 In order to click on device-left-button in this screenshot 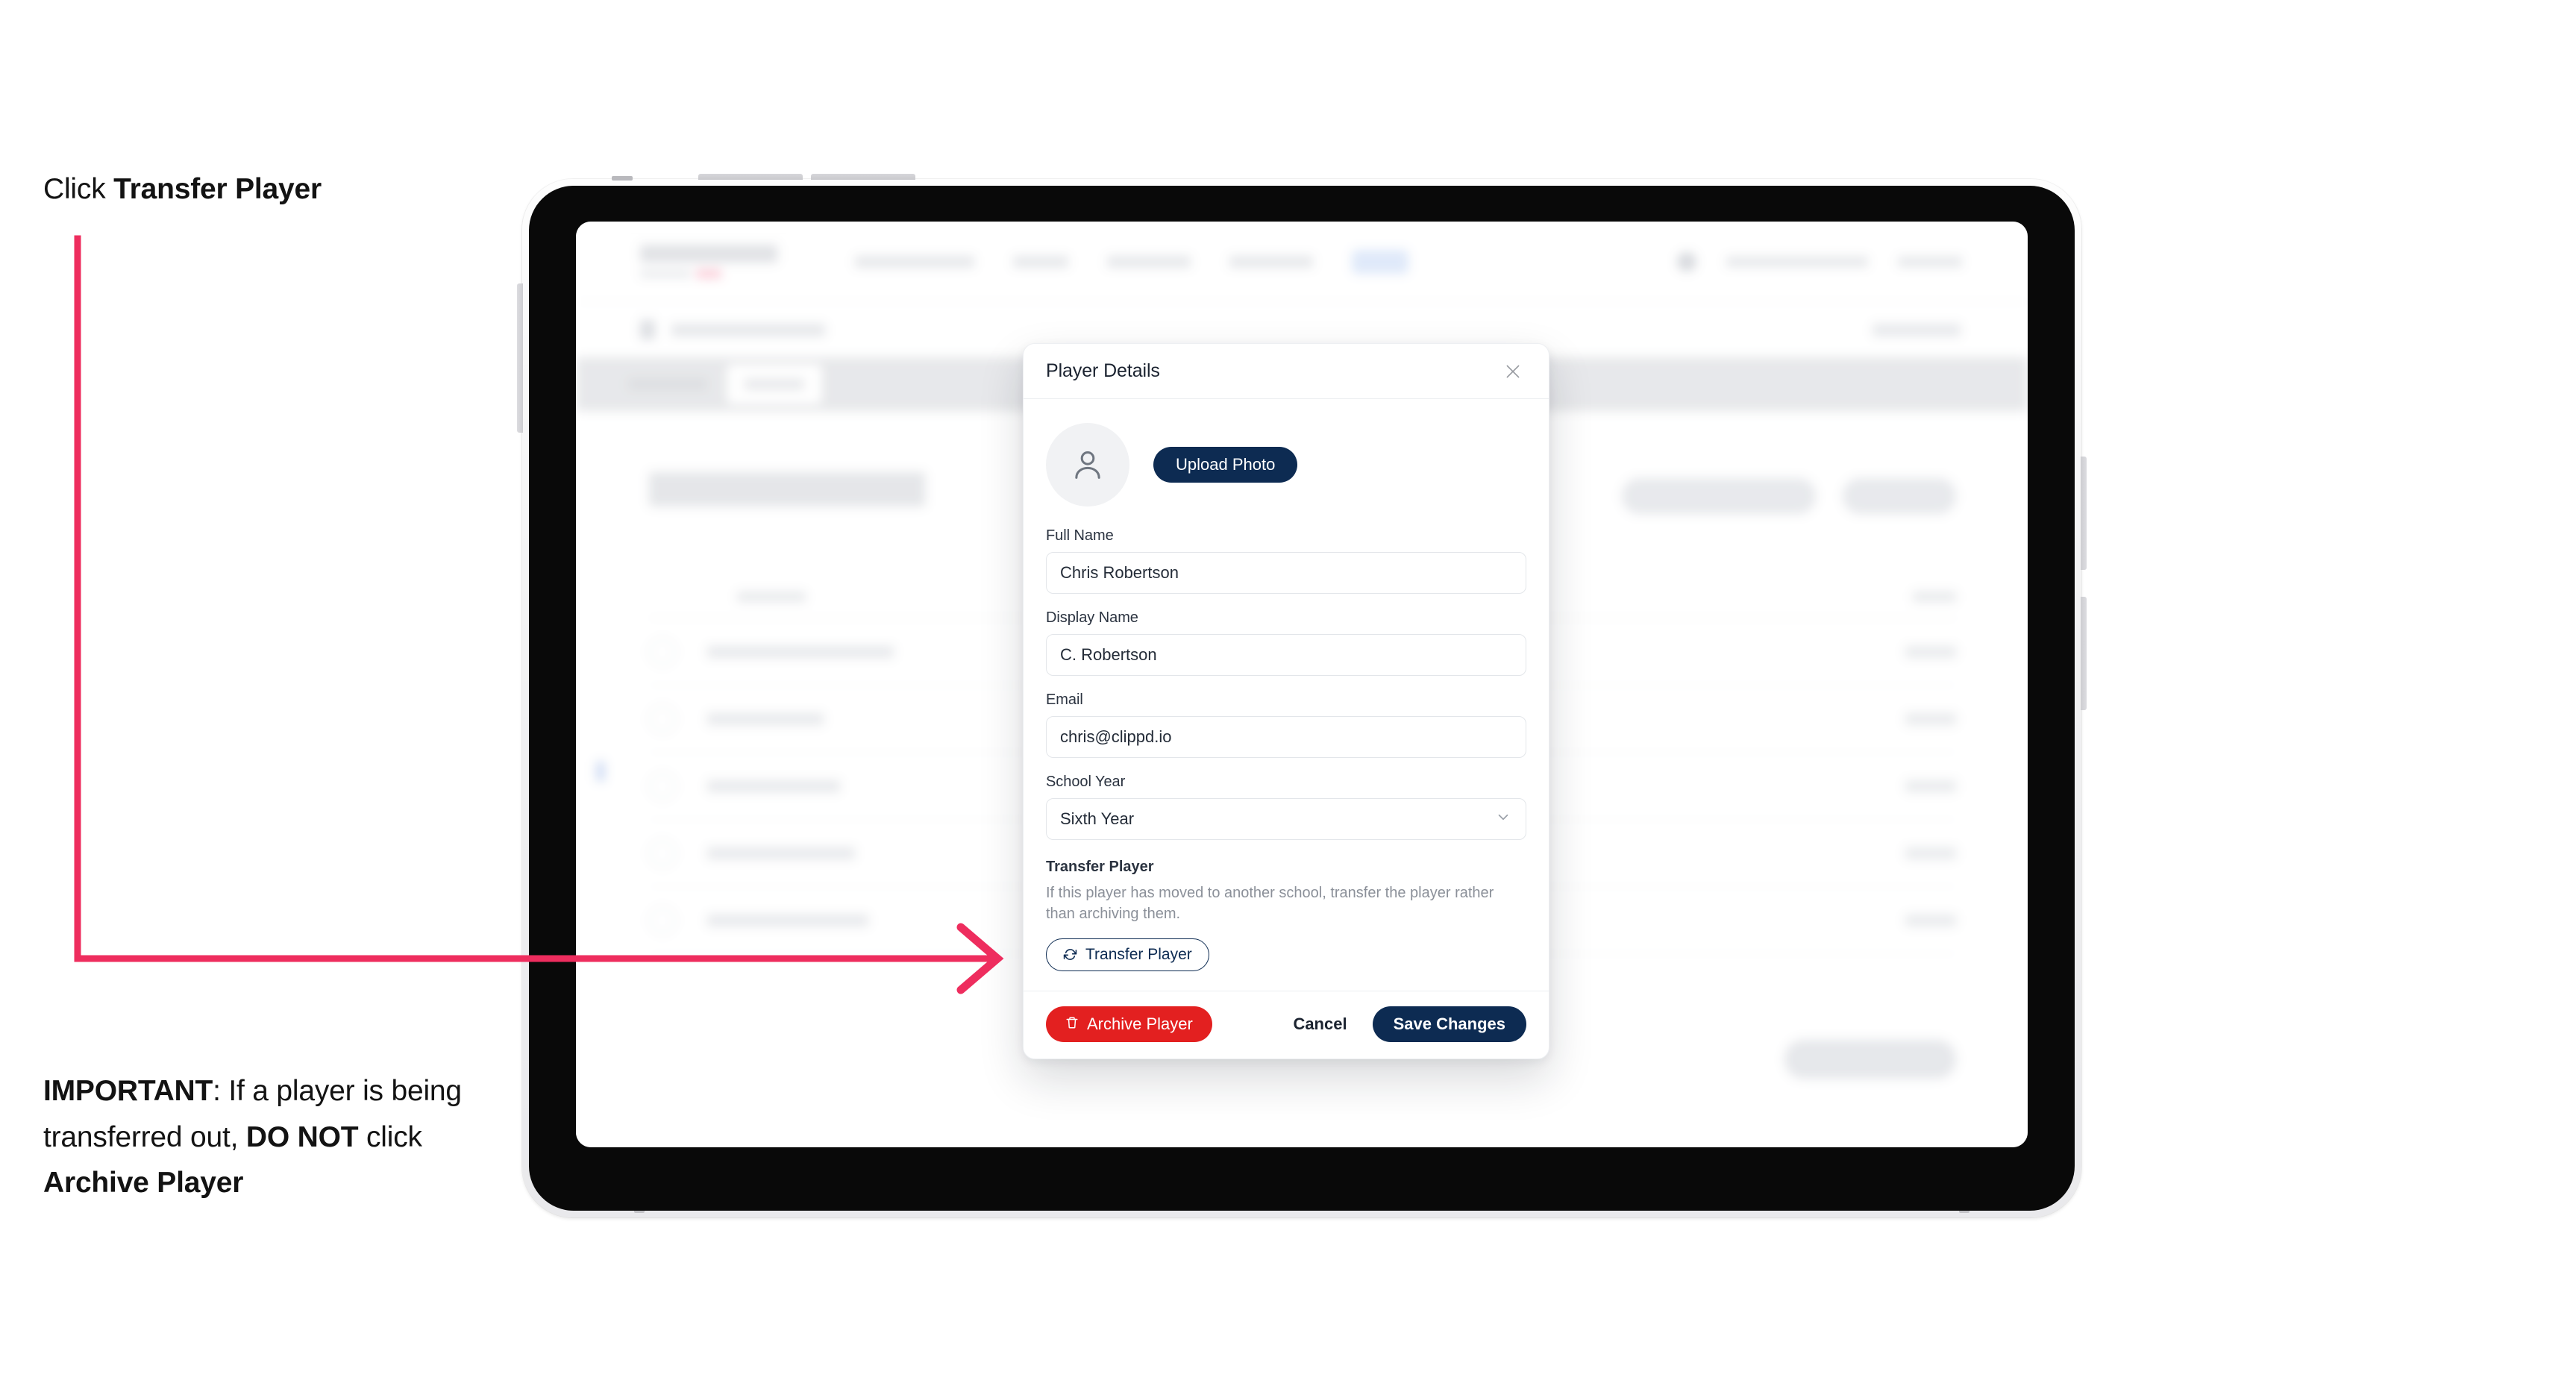, I will do `click(520, 358)`.